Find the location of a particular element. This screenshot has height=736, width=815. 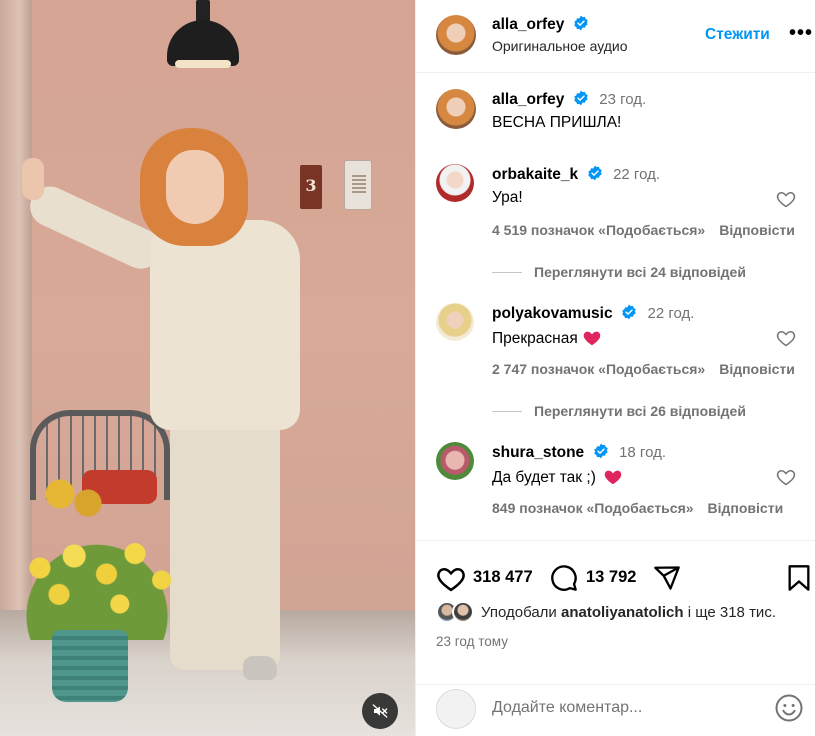

share-icon is located at coordinates (667, 578).